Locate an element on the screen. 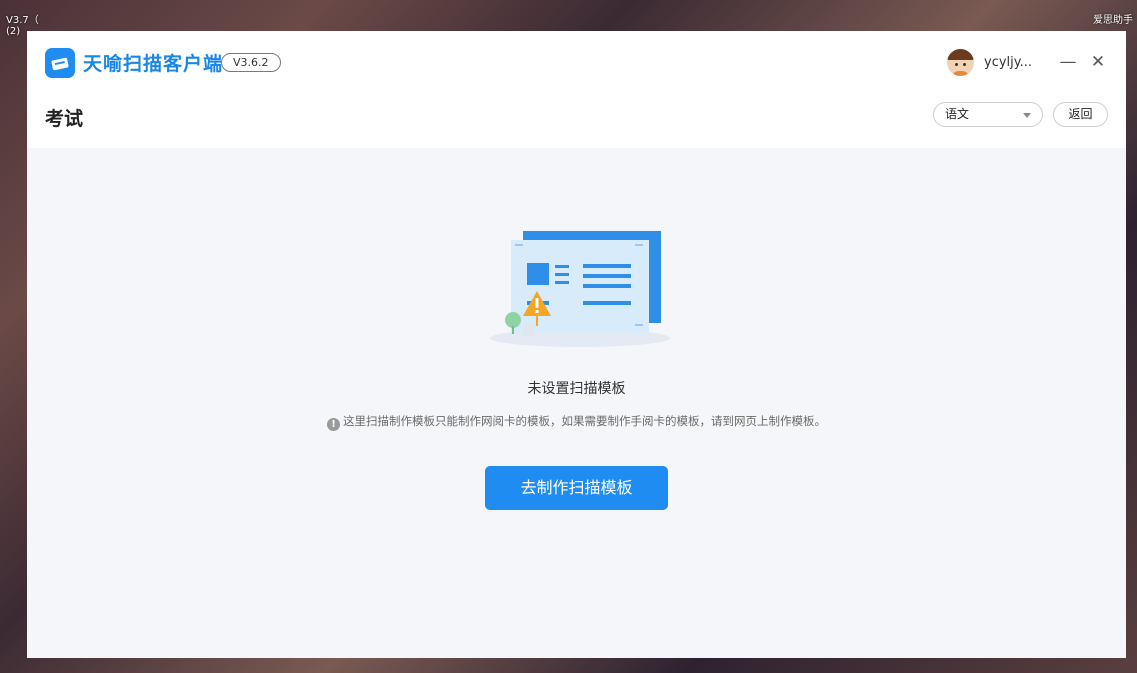 The width and height of the screenshot is (1137, 673). page-title: 考试 is located at coordinates (64, 119).